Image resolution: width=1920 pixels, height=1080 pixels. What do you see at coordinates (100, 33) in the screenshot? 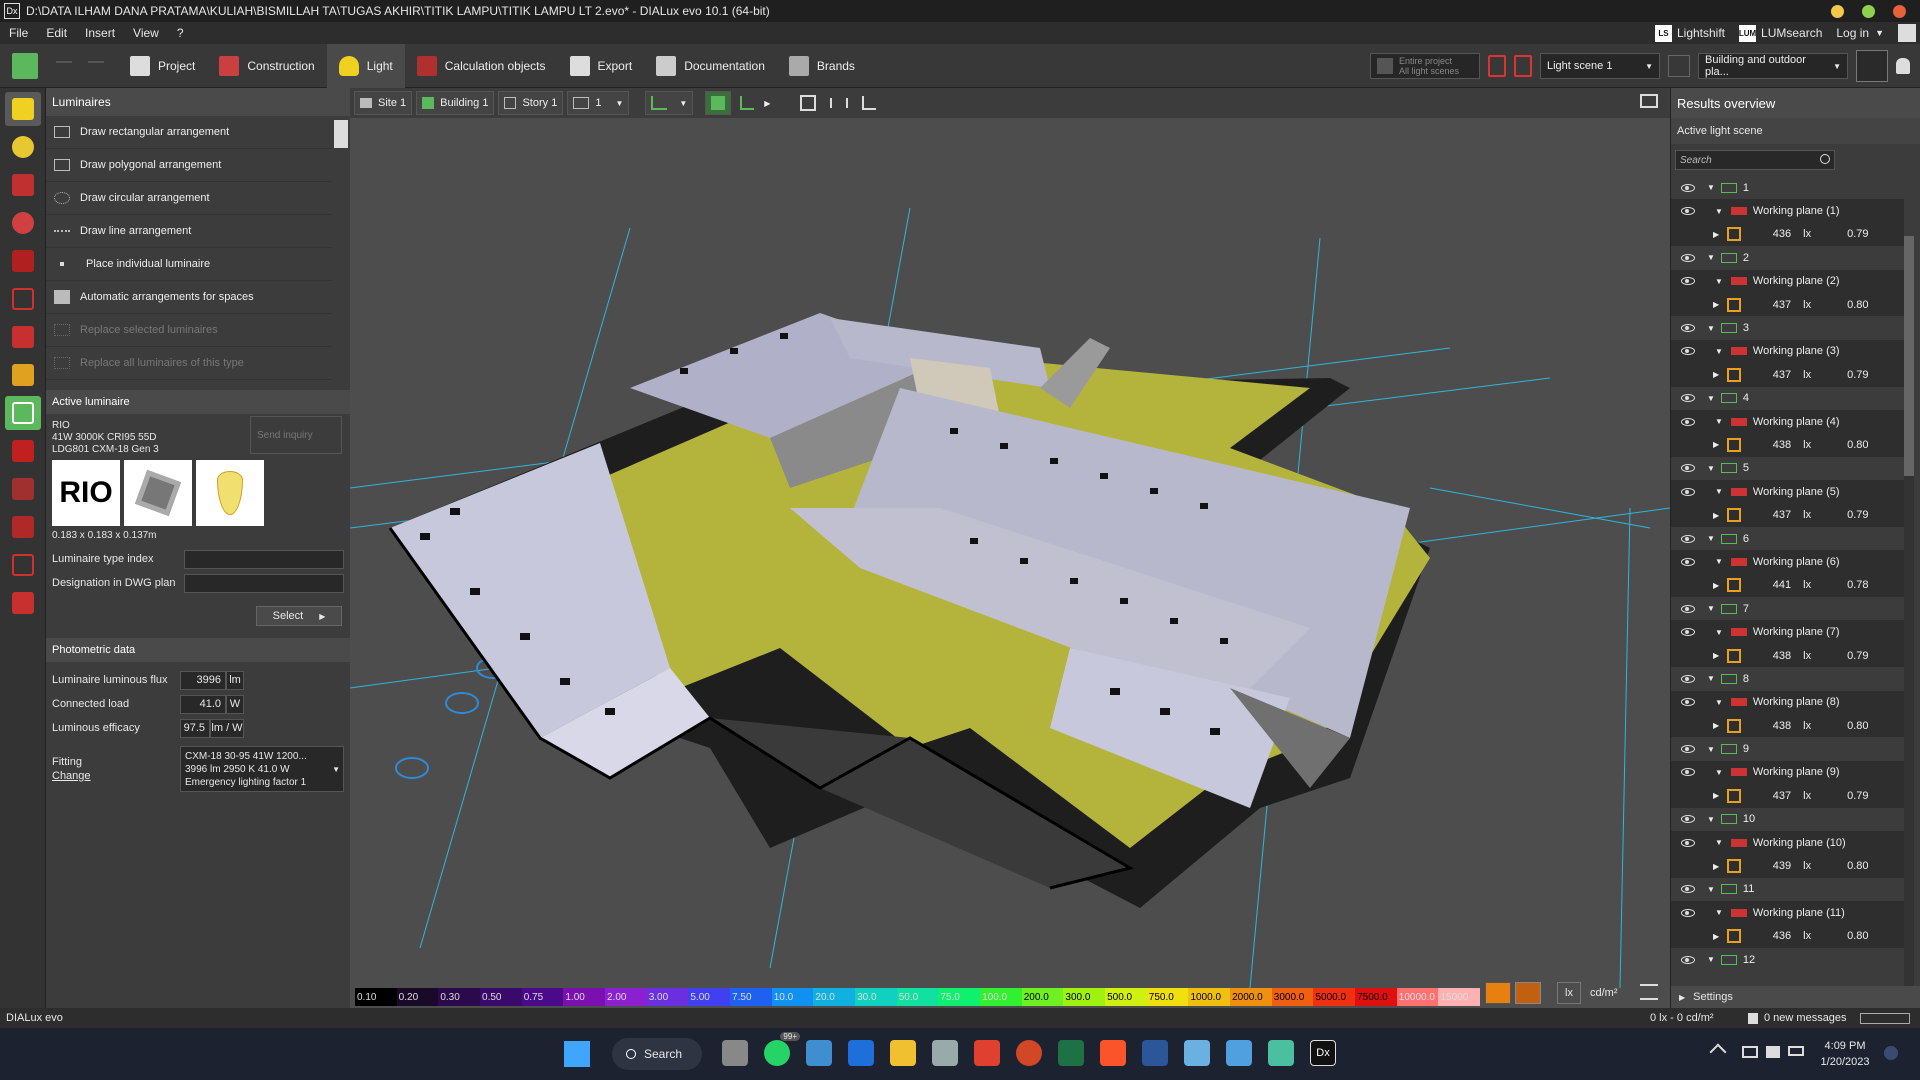
I see `menu-insert: Insert` at bounding box center [100, 33].